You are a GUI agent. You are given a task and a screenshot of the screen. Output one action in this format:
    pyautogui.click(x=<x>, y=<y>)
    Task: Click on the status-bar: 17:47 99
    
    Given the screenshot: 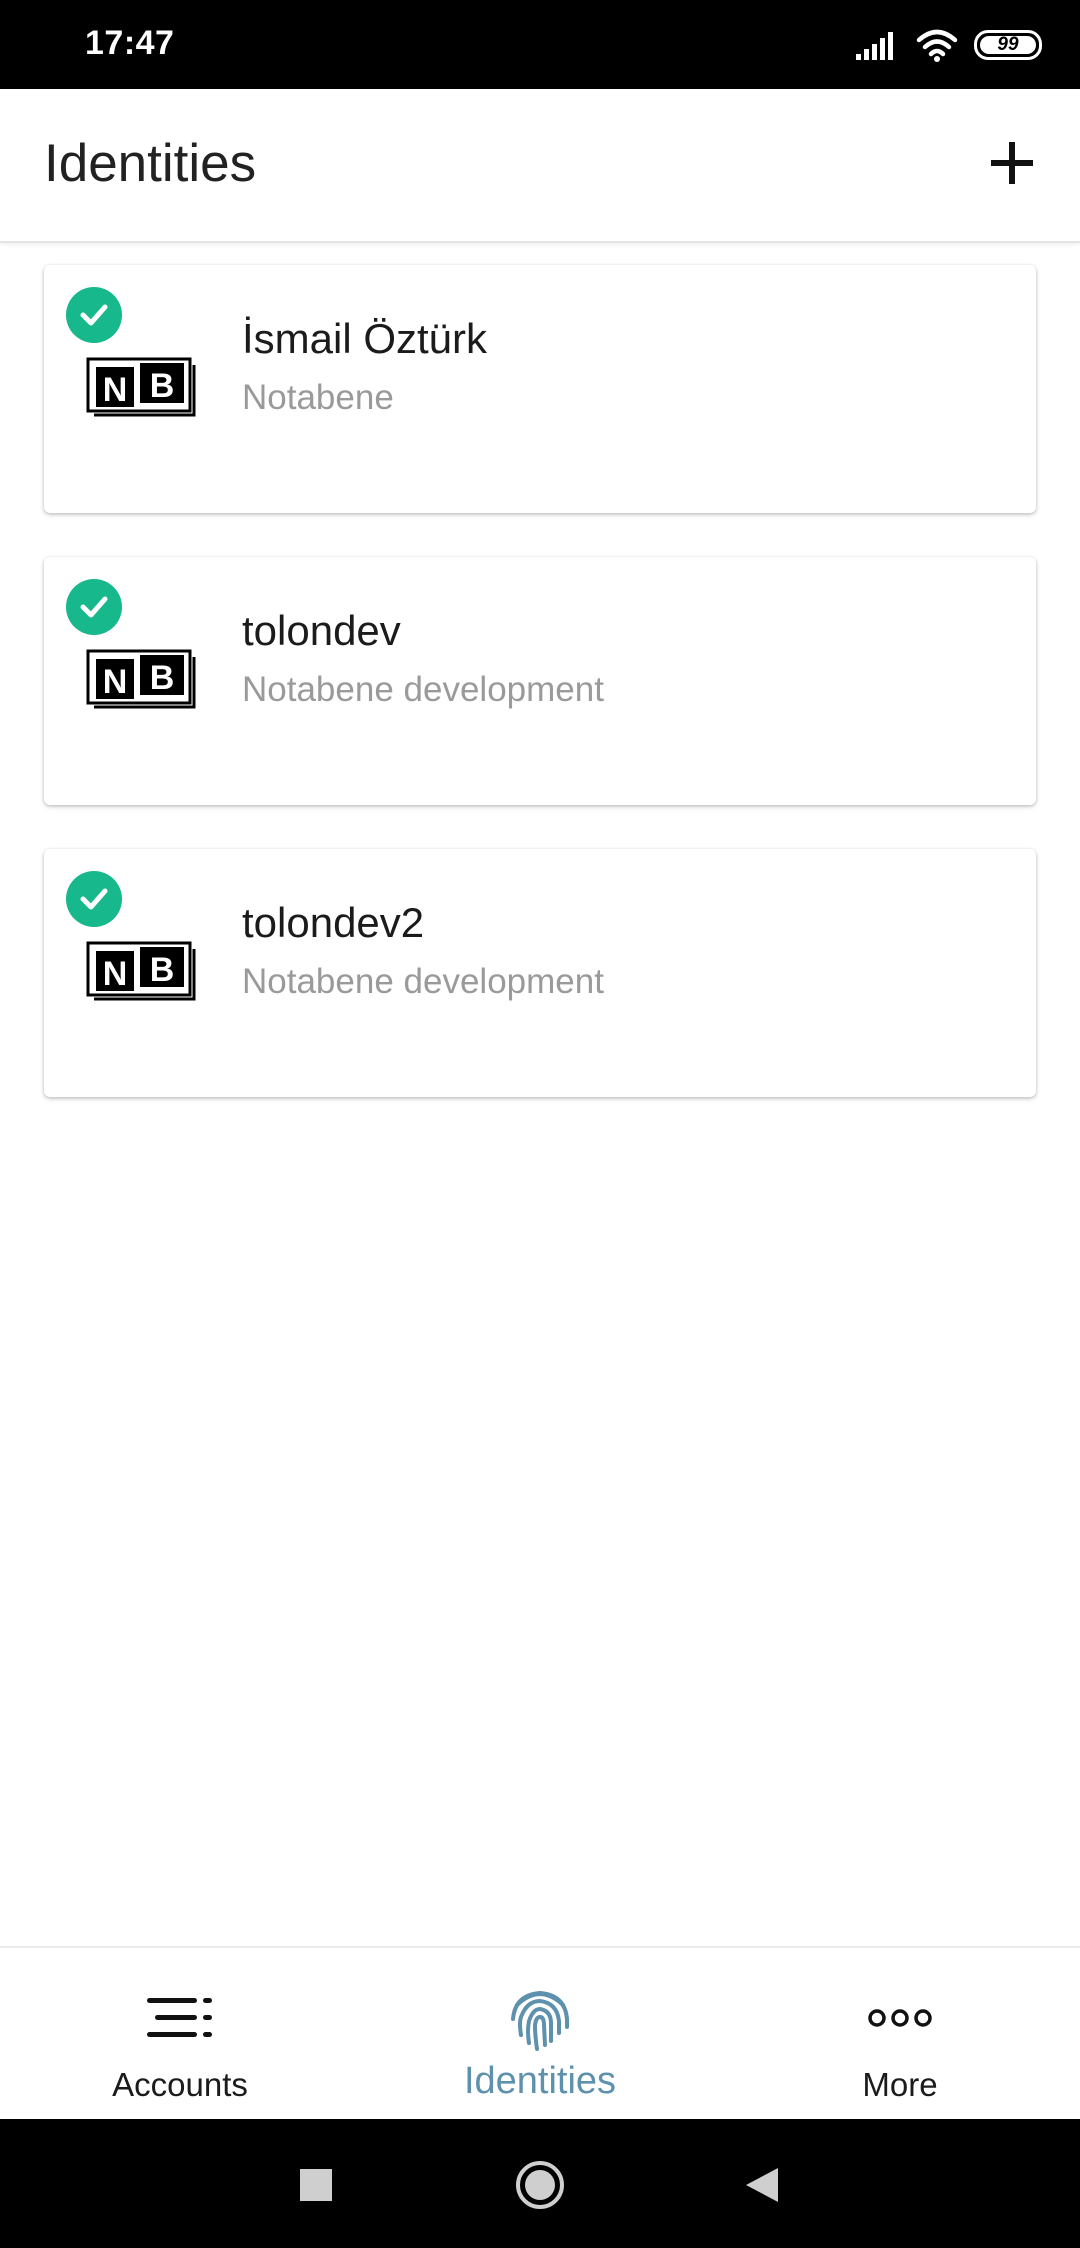 What is the action you would take?
    pyautogui.click(x=540, y=44)
    